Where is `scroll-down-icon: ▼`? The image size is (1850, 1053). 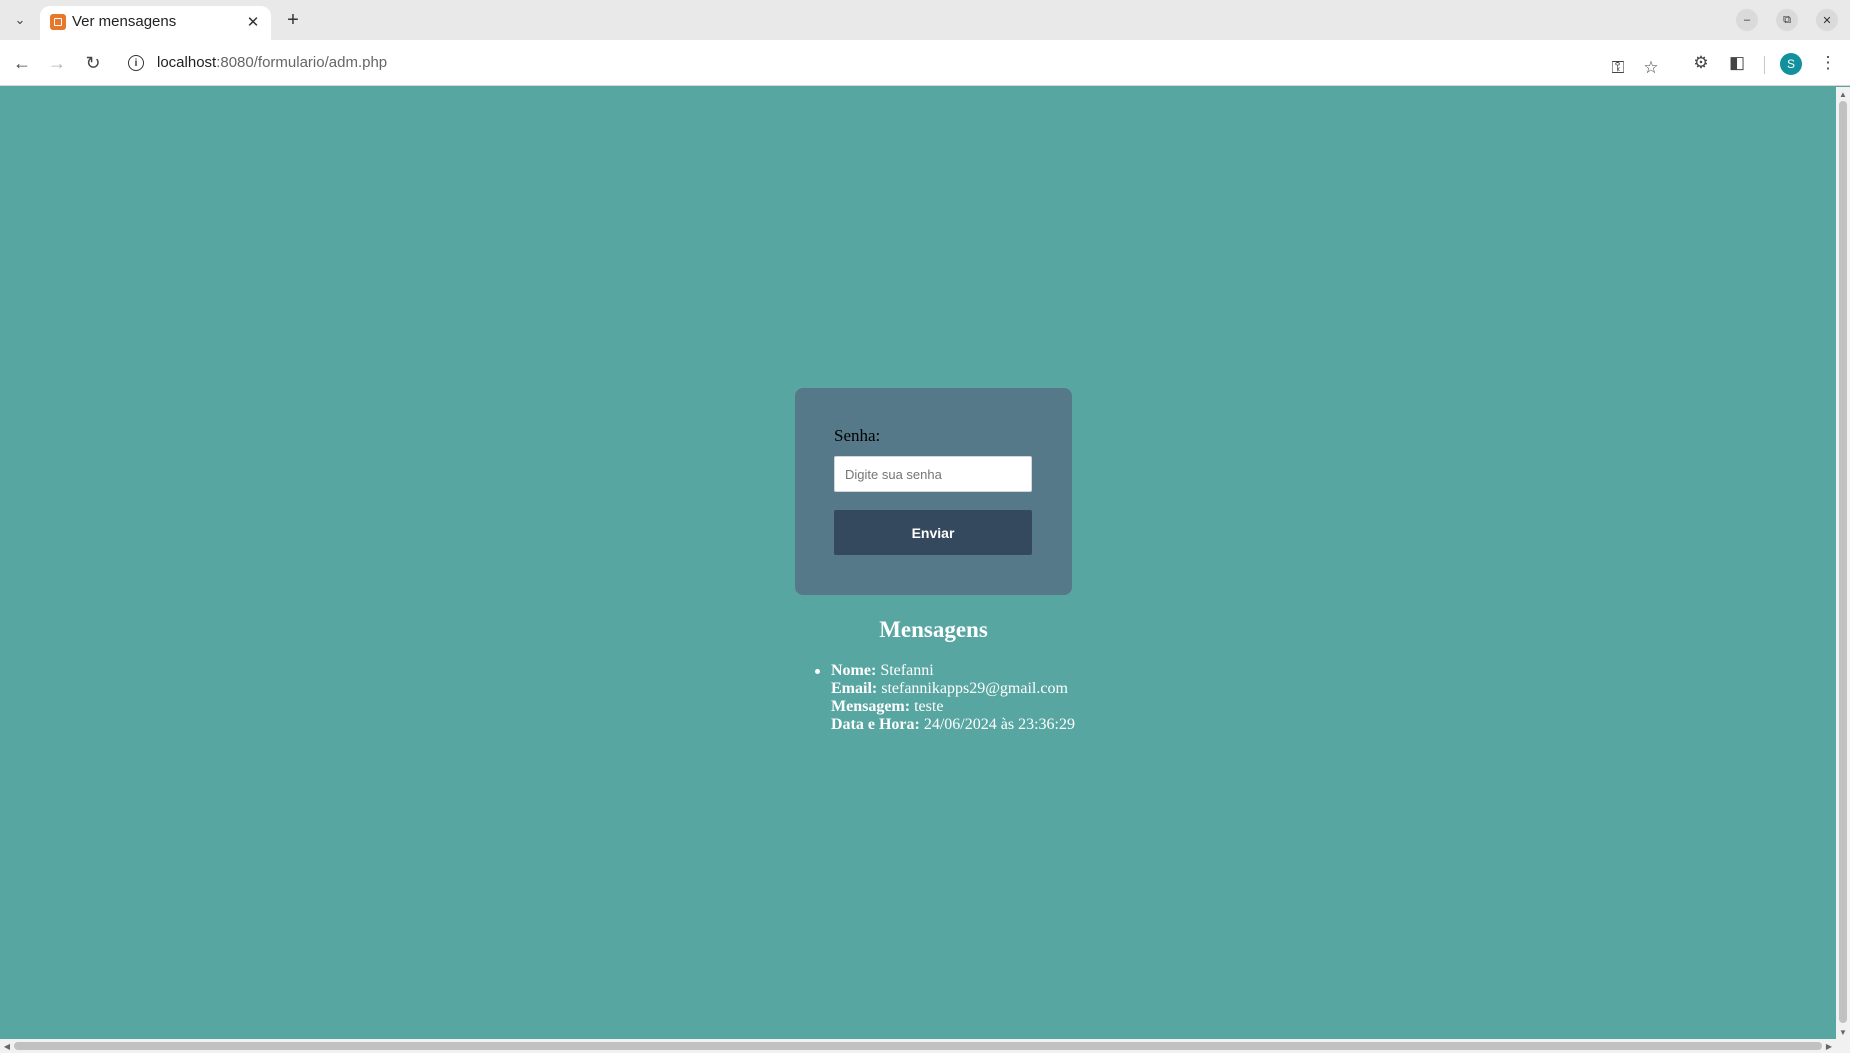
scroll-down-icon: ▼ is located at coordinates (1843, 1032).